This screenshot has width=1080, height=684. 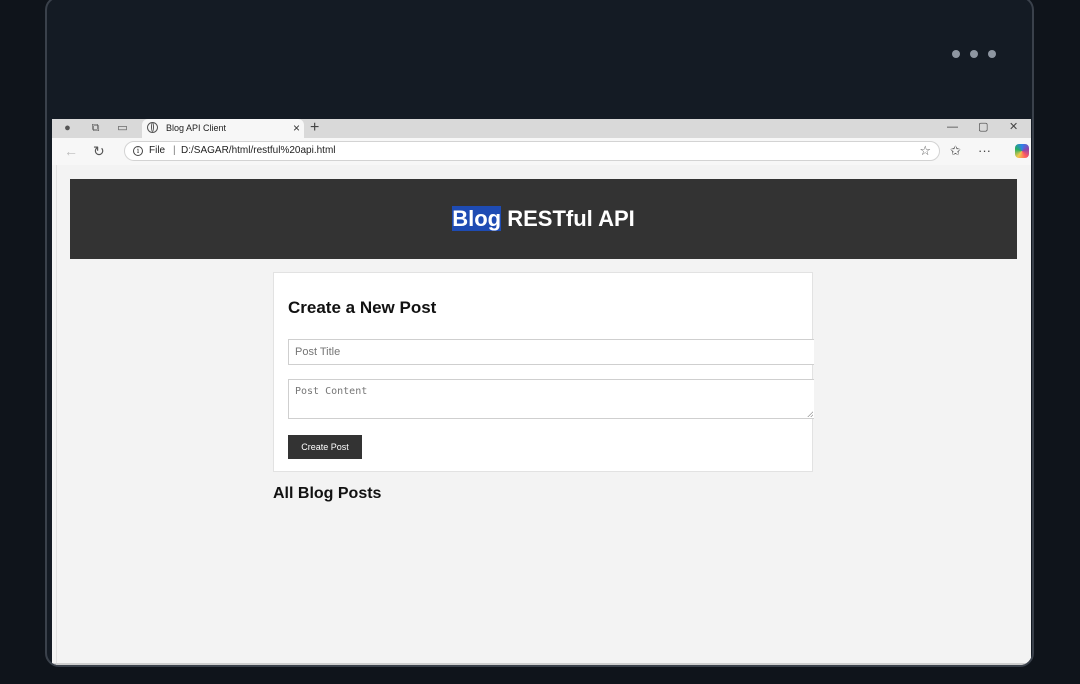 I want to click on profile-icon: ●, so click(x=67, y=128).